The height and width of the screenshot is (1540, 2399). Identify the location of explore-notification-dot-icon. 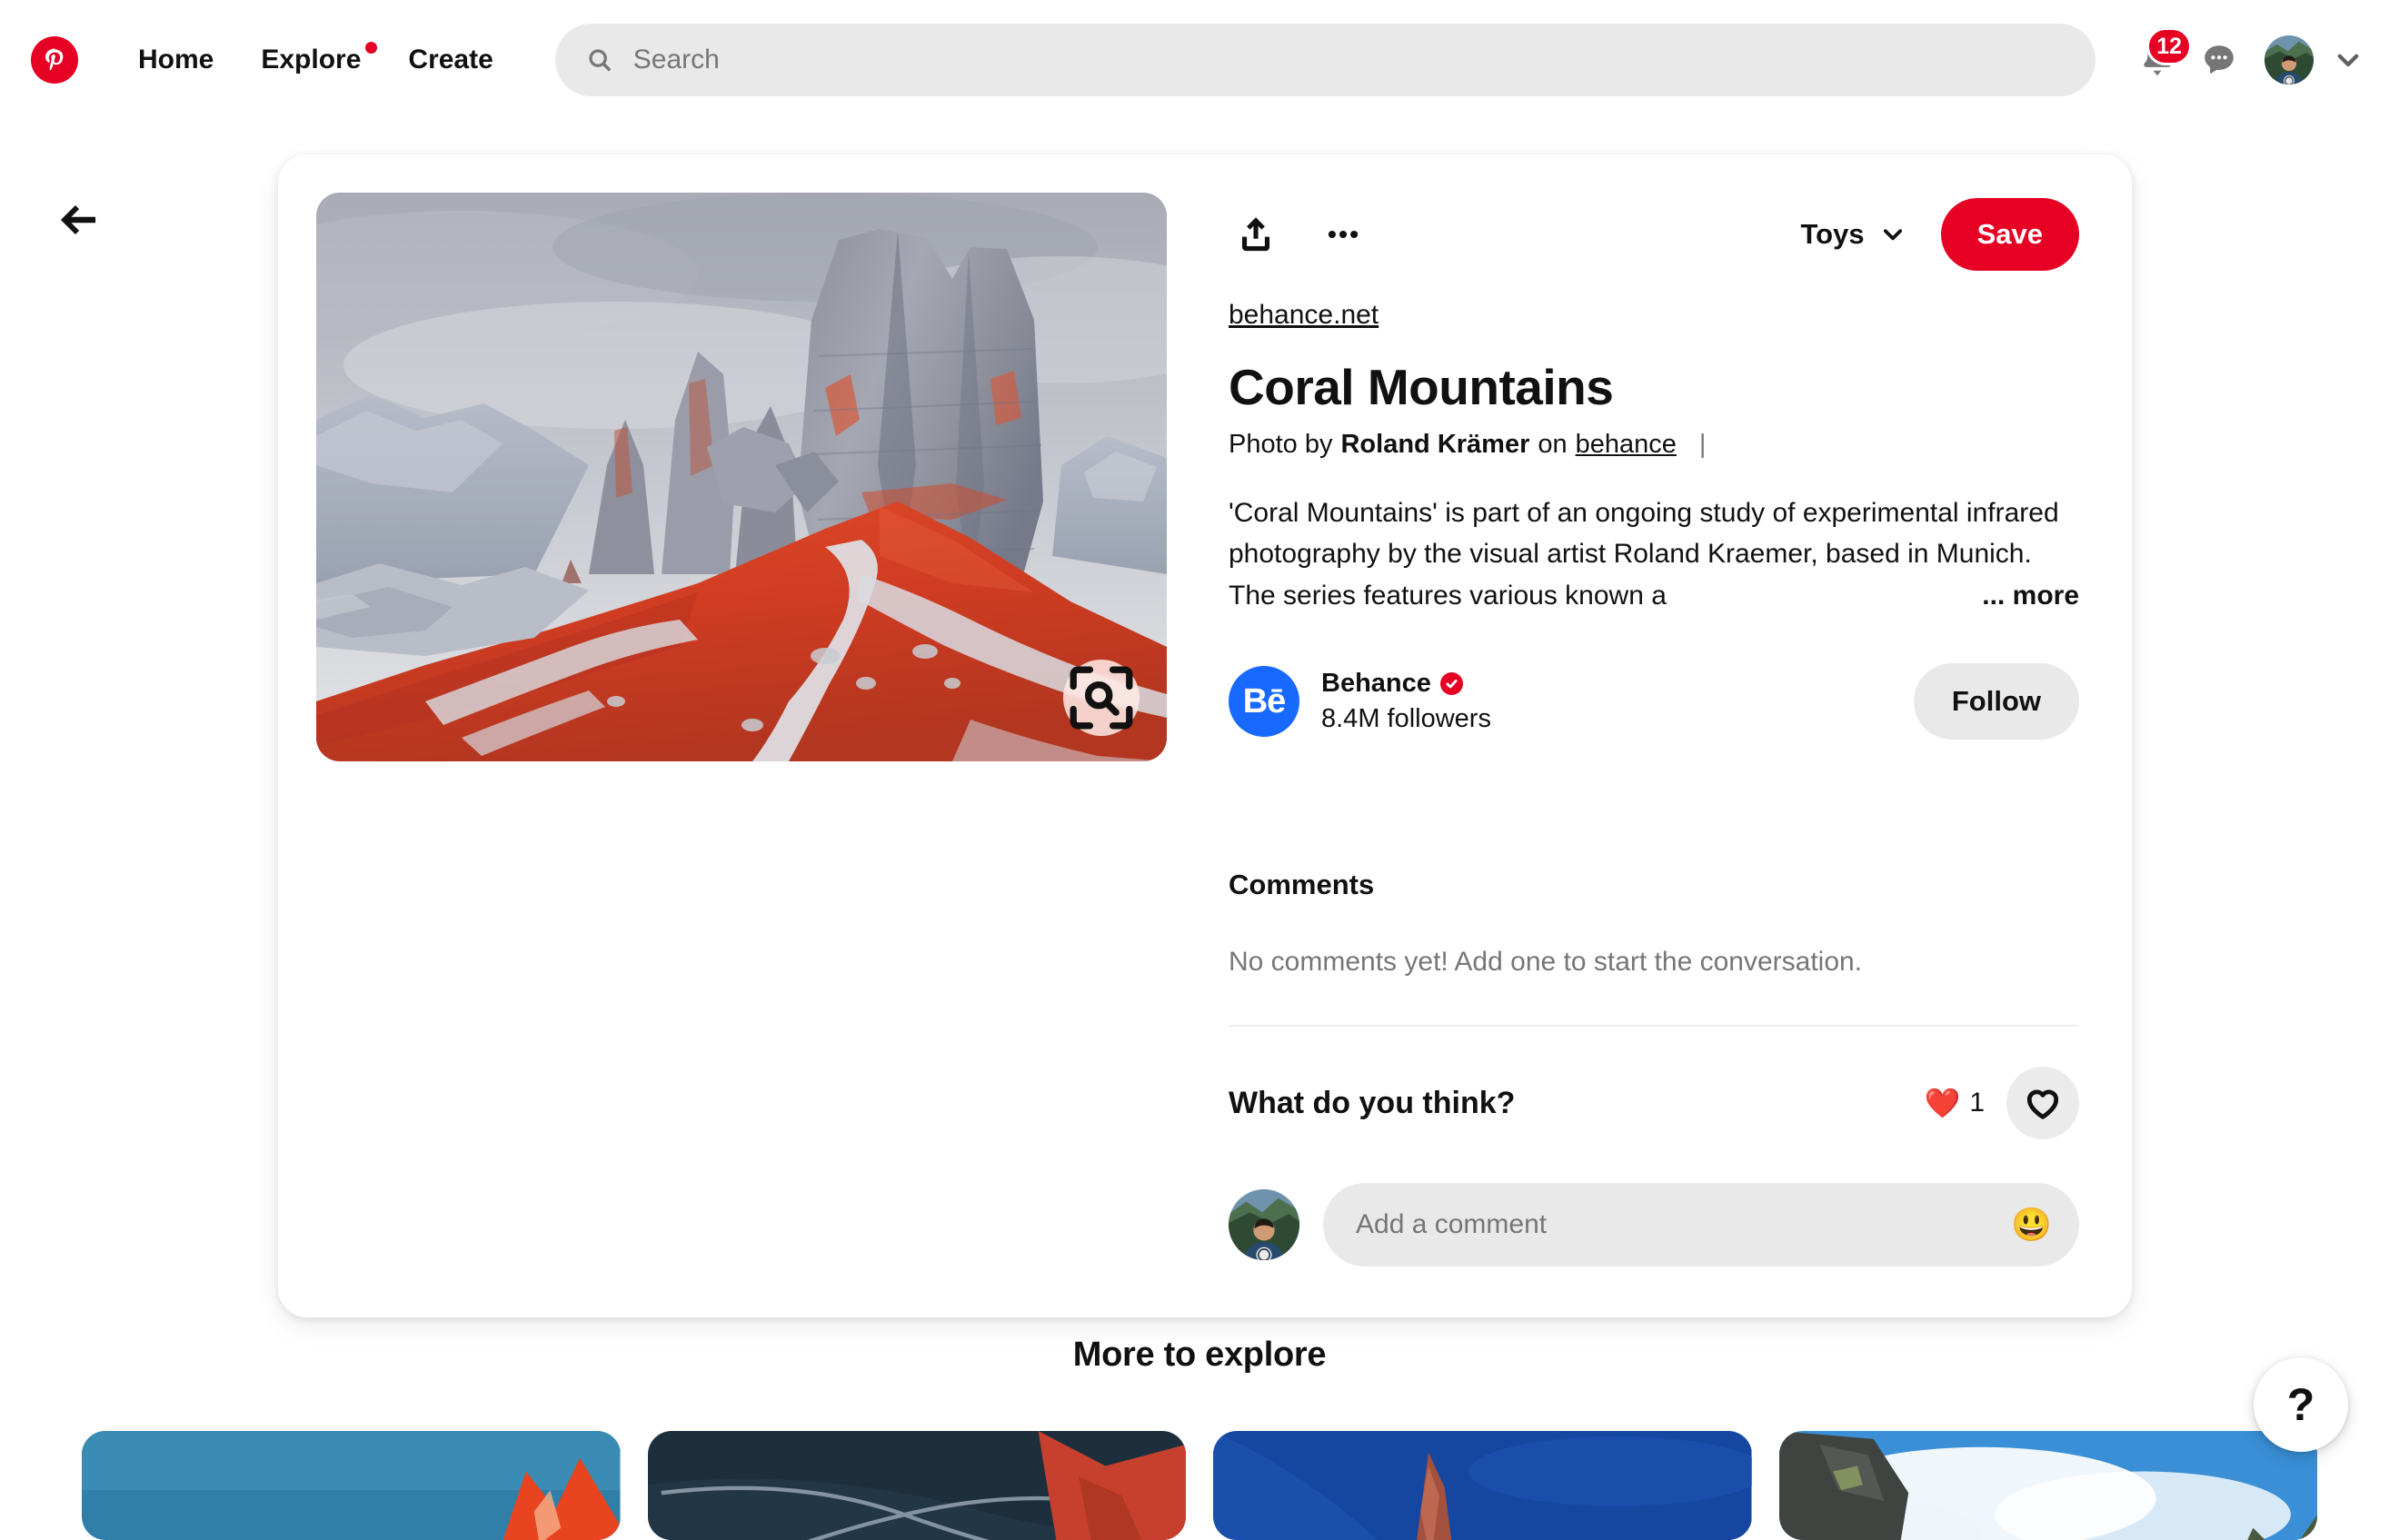
(371, 48).